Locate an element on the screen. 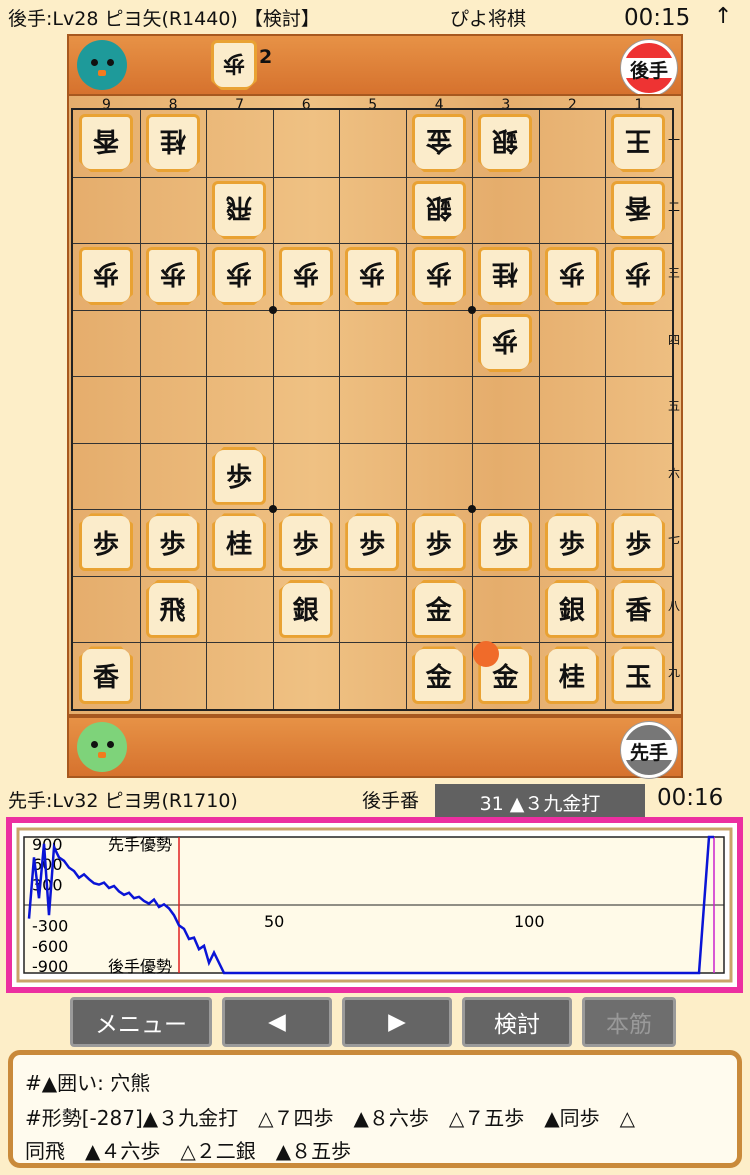 The width and height of the screenshot is (750, 1175). gote-piece: 王 is located at coordinates (638, 143).